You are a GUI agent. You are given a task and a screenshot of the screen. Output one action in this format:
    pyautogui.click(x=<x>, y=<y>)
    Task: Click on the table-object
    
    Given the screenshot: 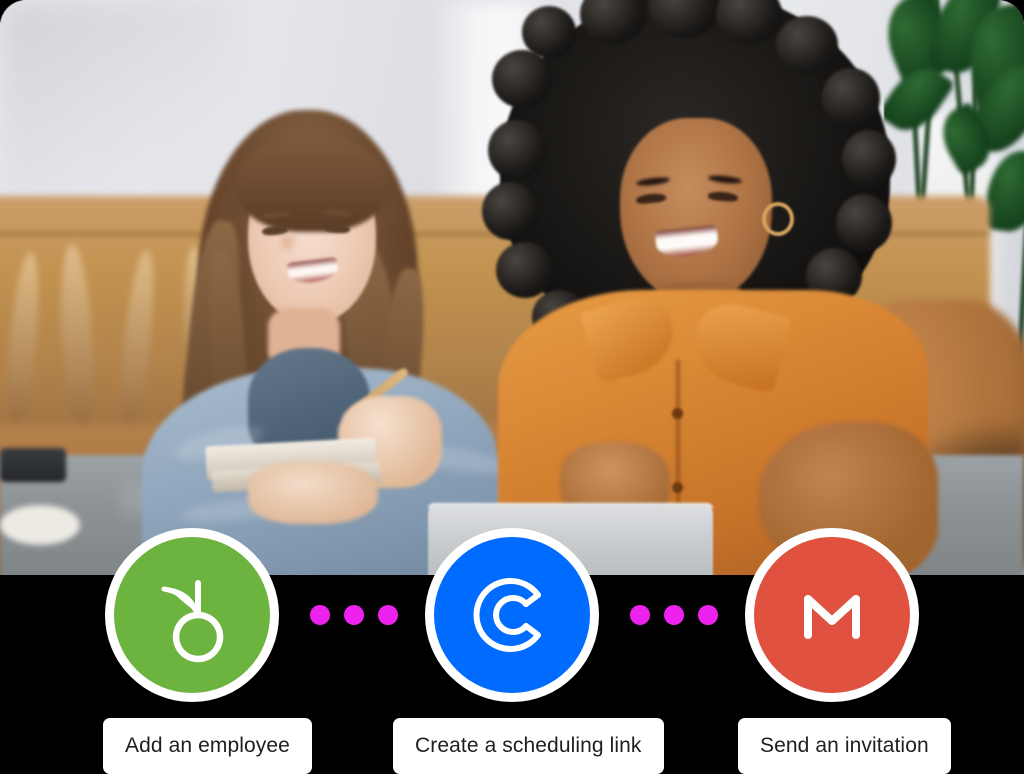 What is the action you would take?
    pyautogui.click(x=33, y=465)
    